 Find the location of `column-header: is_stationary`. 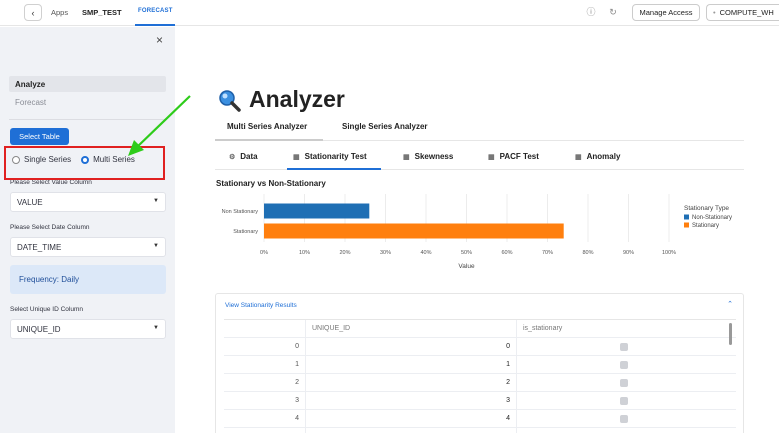

column-header: is_stationary is located at coordinates (626, 329).